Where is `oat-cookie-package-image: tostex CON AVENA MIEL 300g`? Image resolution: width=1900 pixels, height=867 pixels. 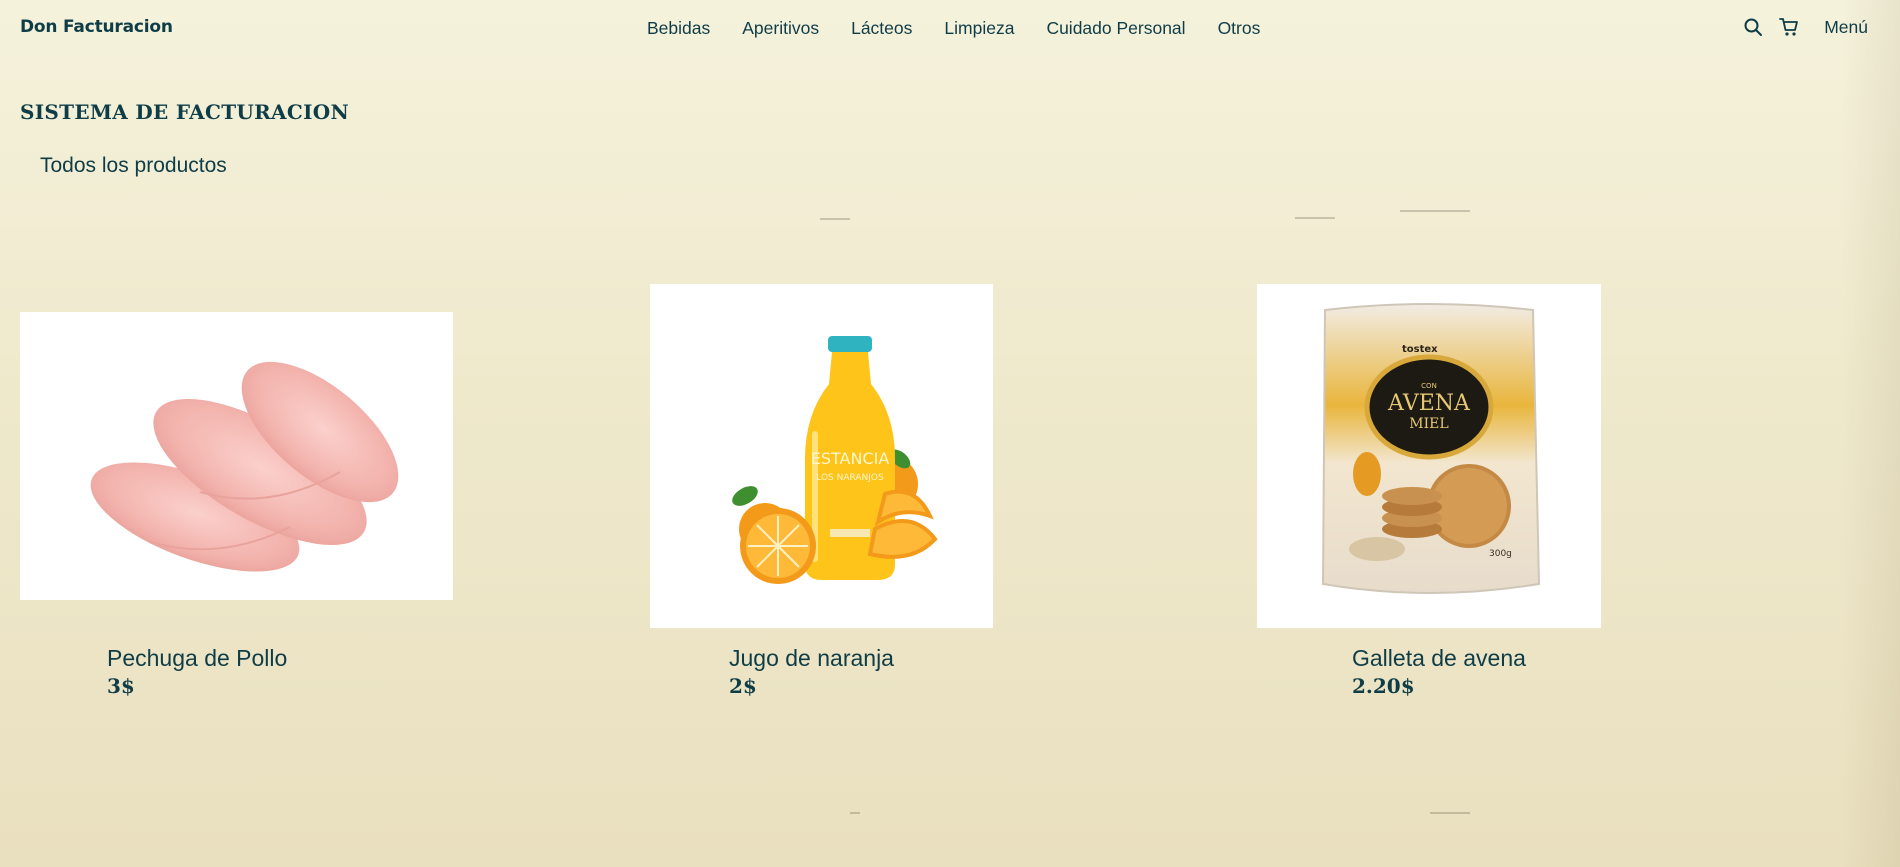 oat-cookie-package-image: tostex CON AVENA MIEL 300g is located at coordinates (1431, 448).